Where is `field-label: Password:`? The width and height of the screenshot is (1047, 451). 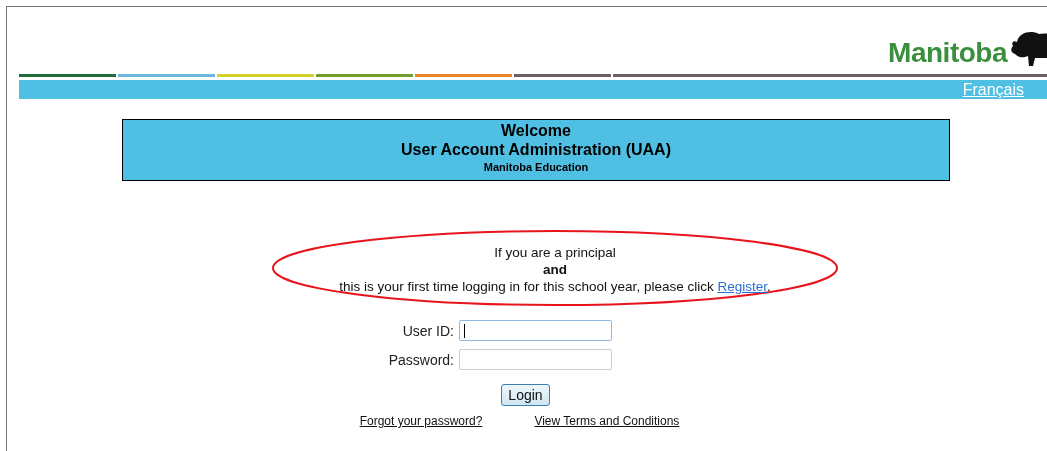 field-label: Password: is located at coordinates (420, 359).